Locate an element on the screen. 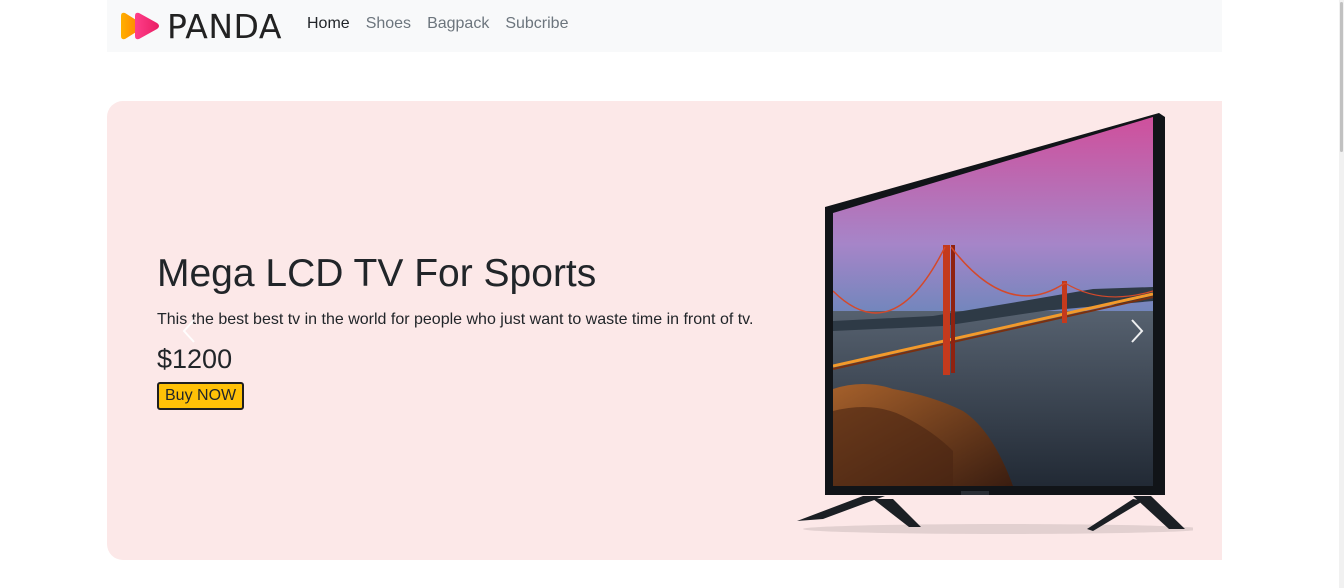  carousel-next-button is located at coordinates (1137, 331).